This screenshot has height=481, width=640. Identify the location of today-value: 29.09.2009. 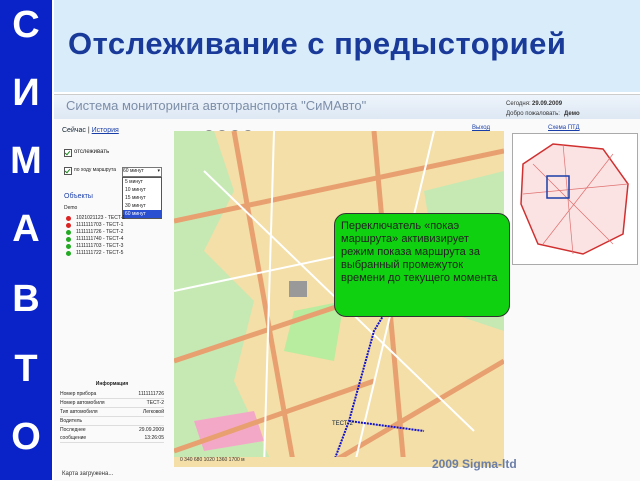
(547, 104).